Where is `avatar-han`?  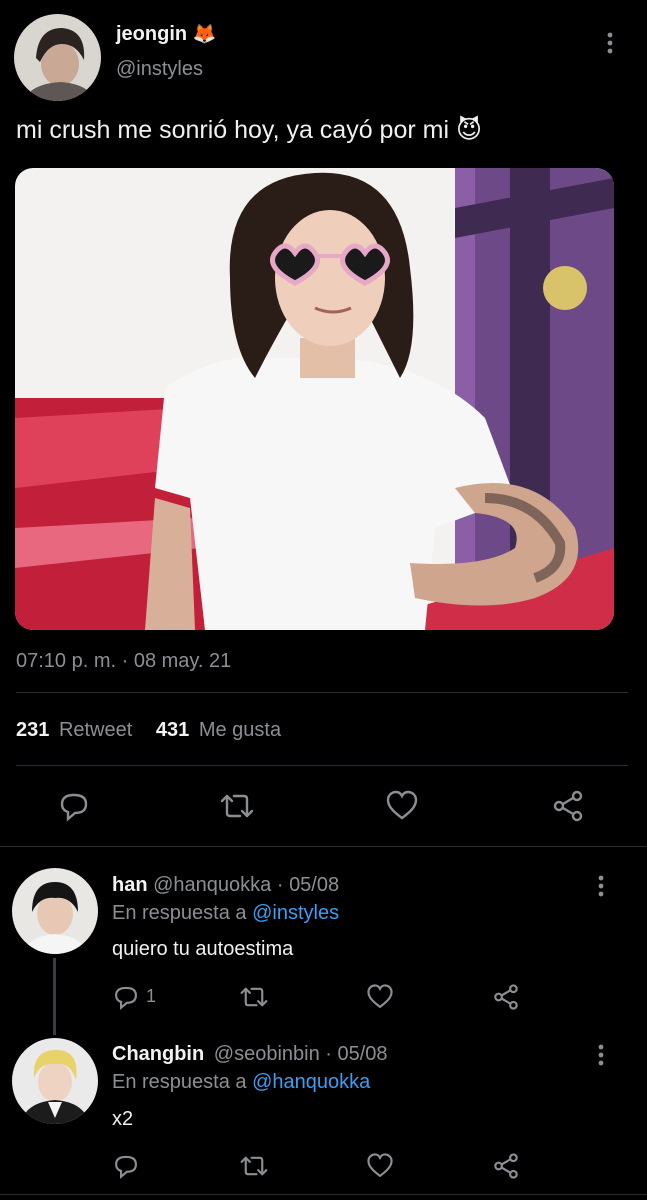 avatar-han is located at coordinates (55, 911).